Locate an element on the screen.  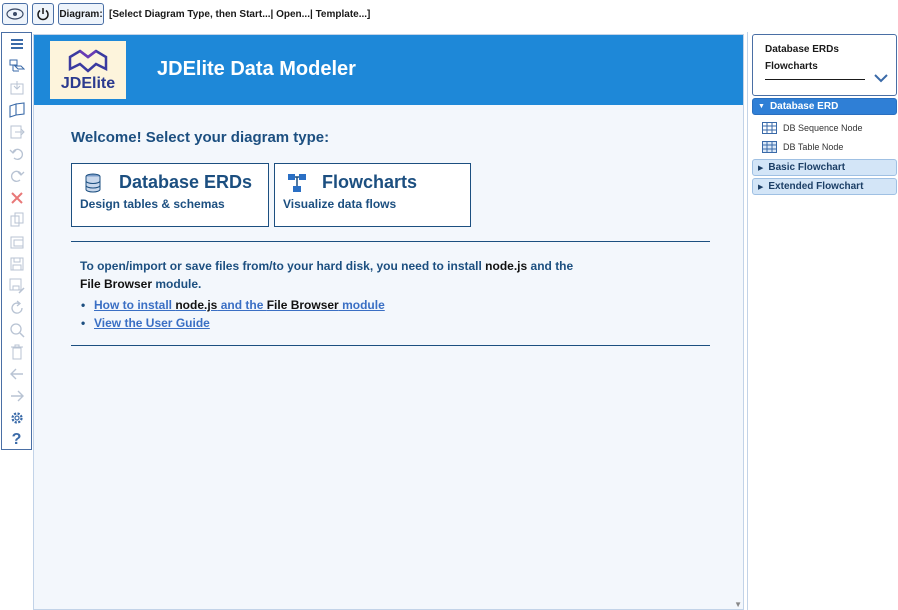
card-title: Database ERDs is located at coordinates (186, 182).